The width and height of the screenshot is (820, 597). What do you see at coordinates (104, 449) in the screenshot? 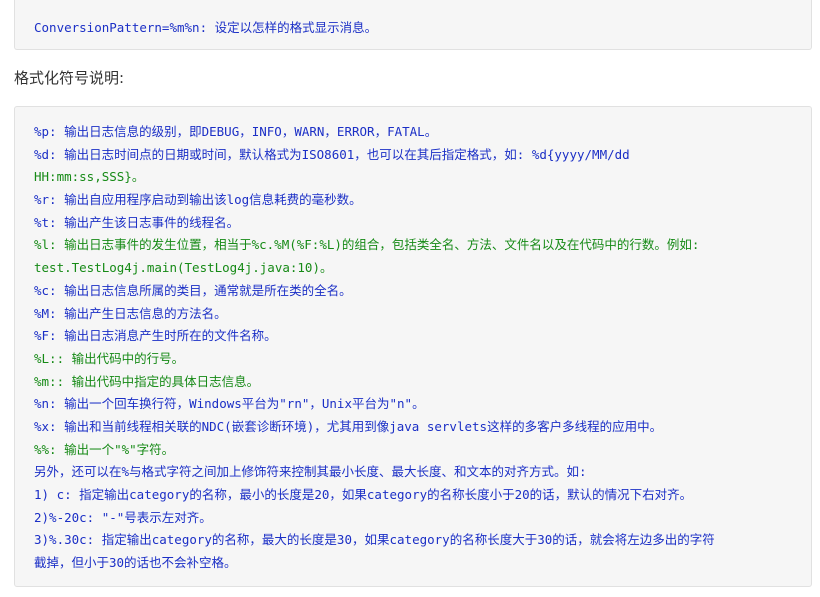
I see `code-line: %%: 输出一个"%"字符。` at bounding box center [104, 449].